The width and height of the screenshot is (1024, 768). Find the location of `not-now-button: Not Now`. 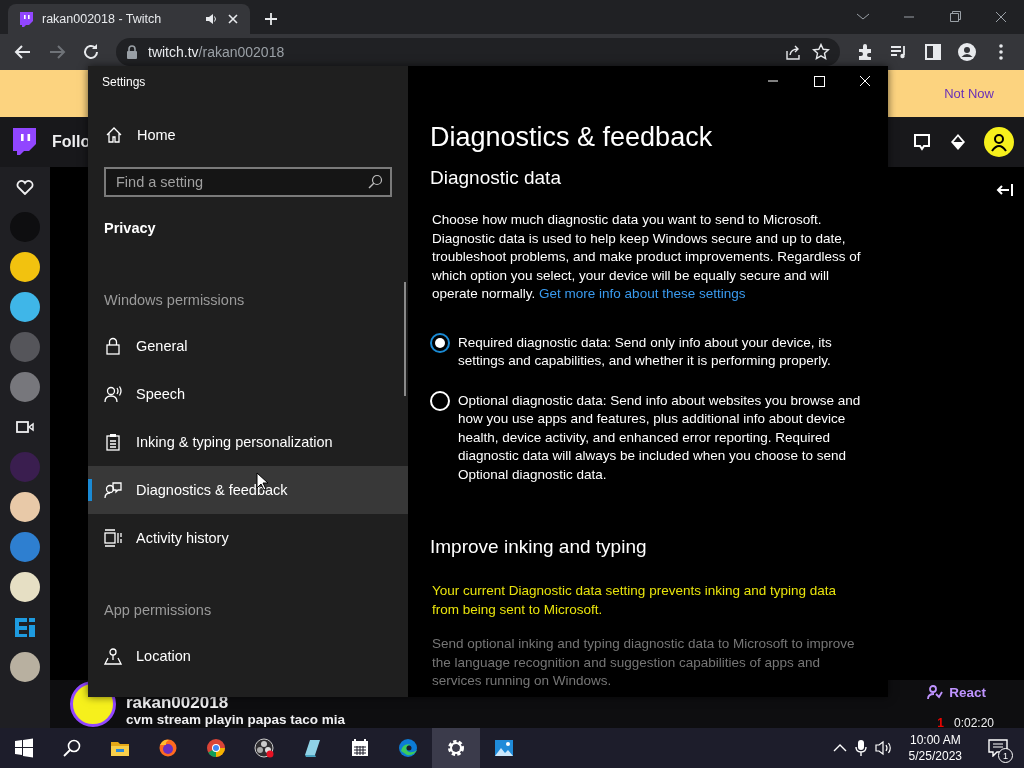

not-now-button: Not Now is located at coordinates (969, 93).